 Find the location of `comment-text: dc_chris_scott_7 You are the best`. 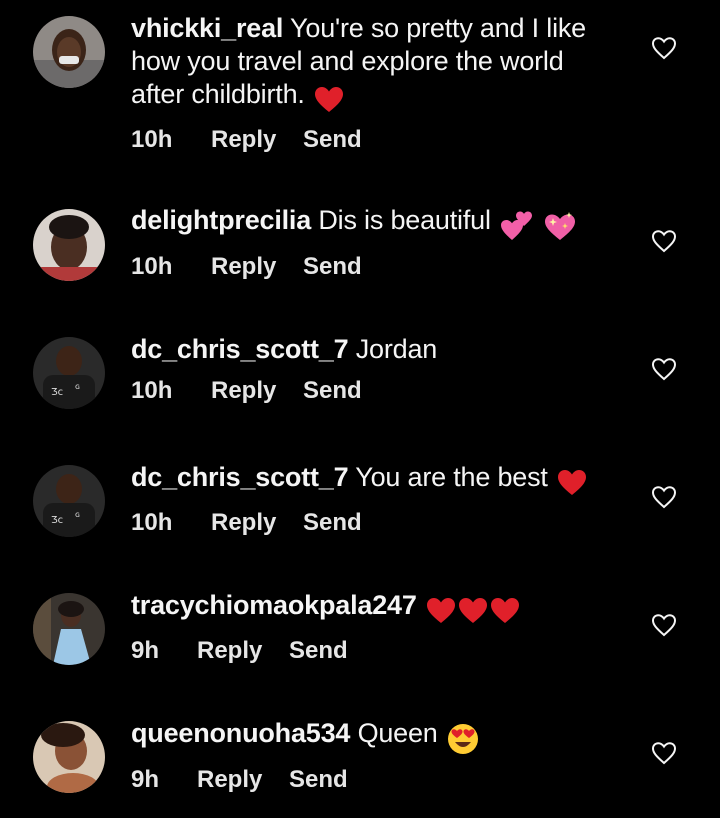

comment-text: dc_chris_scott_7 You are the best is located at coordinates (371, 479).